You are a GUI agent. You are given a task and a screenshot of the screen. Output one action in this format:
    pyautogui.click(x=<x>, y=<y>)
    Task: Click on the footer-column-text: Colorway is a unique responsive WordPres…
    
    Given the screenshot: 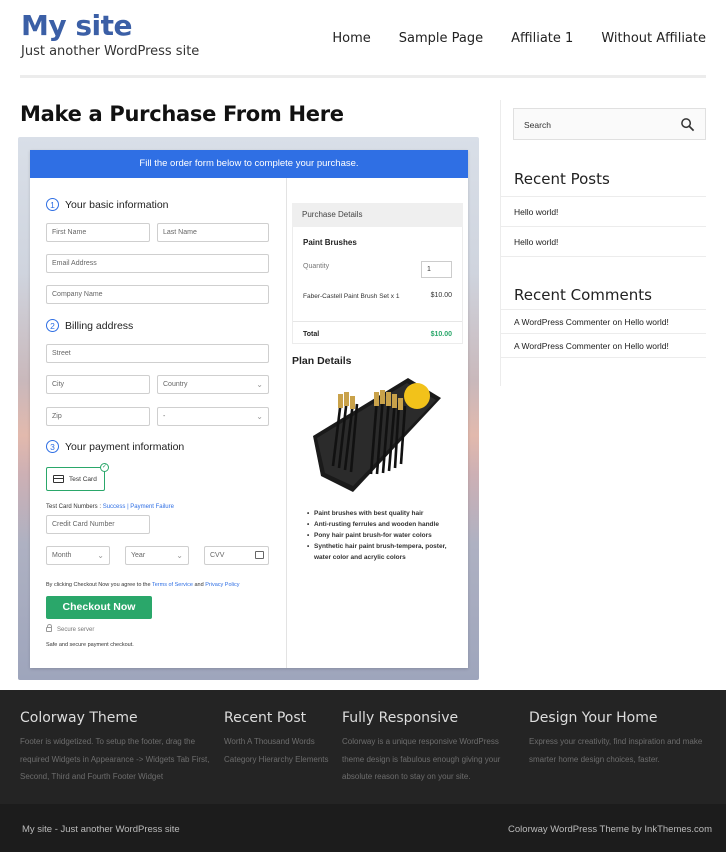 What is the action you would take?
    pyautogui.click(x=421, y=759)
    